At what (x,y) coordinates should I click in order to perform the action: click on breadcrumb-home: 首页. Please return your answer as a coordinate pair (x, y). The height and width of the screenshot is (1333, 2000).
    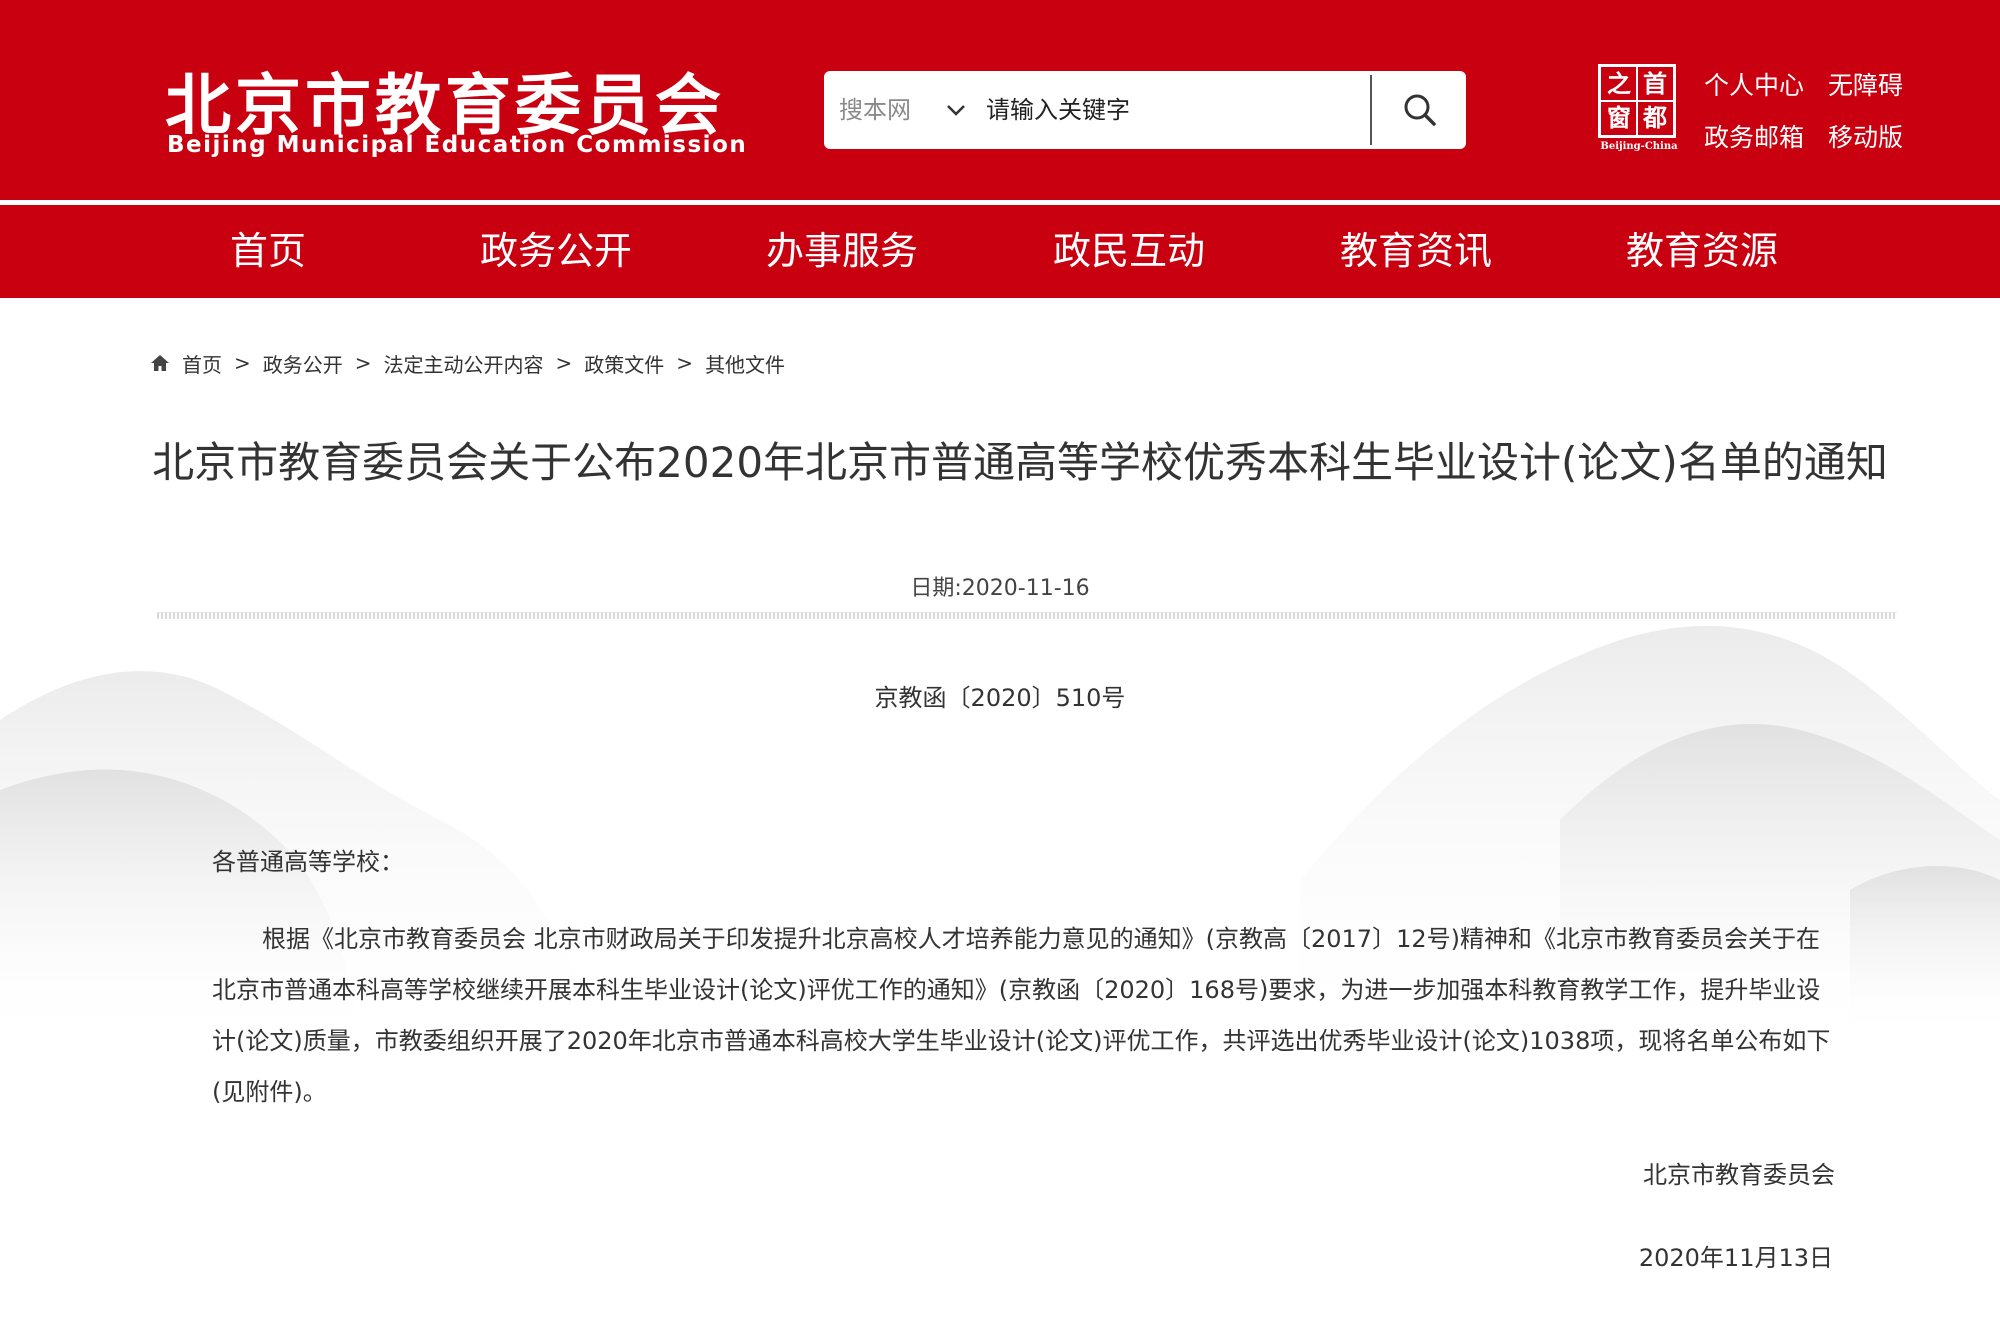
    Looking at the image, I should click on (202, 363).